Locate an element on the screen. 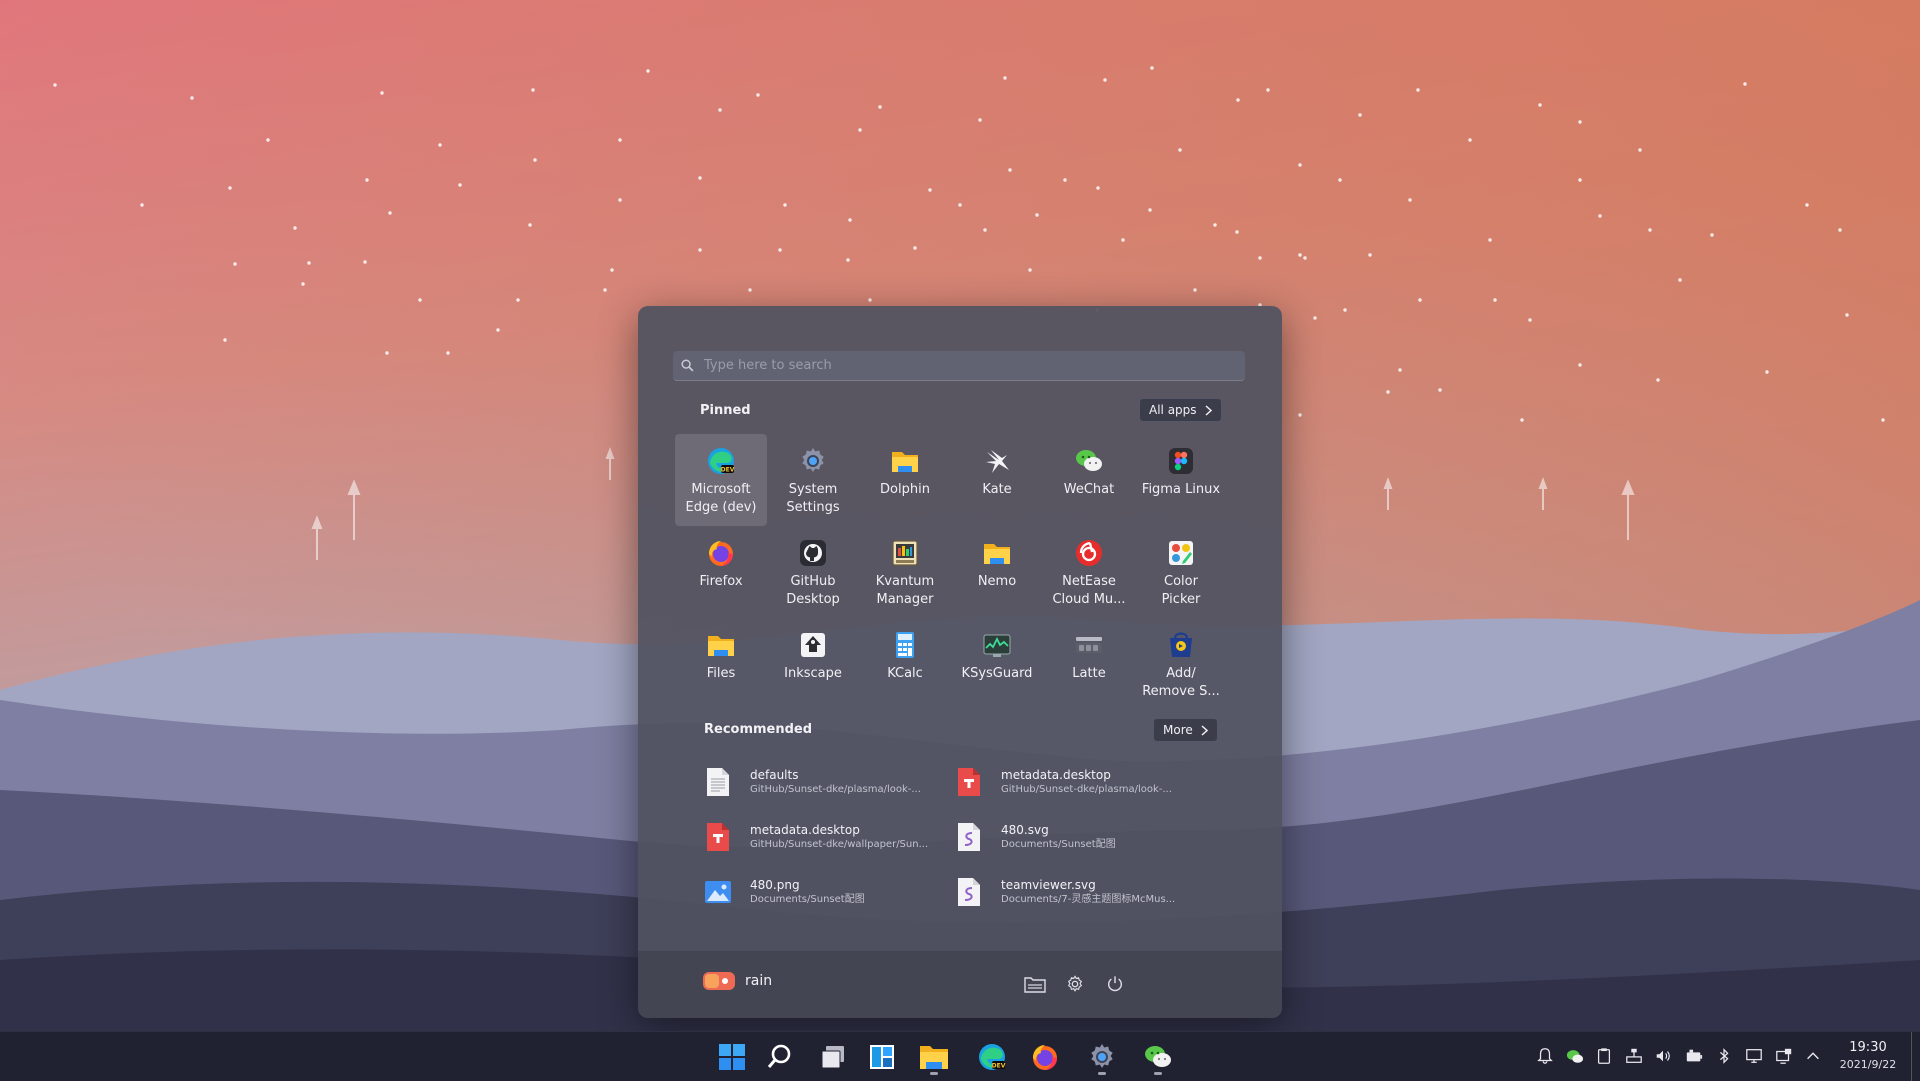 This screenshot has width=1920, height=1081. file-explorer-icon is located at coordinates (934, 1057).